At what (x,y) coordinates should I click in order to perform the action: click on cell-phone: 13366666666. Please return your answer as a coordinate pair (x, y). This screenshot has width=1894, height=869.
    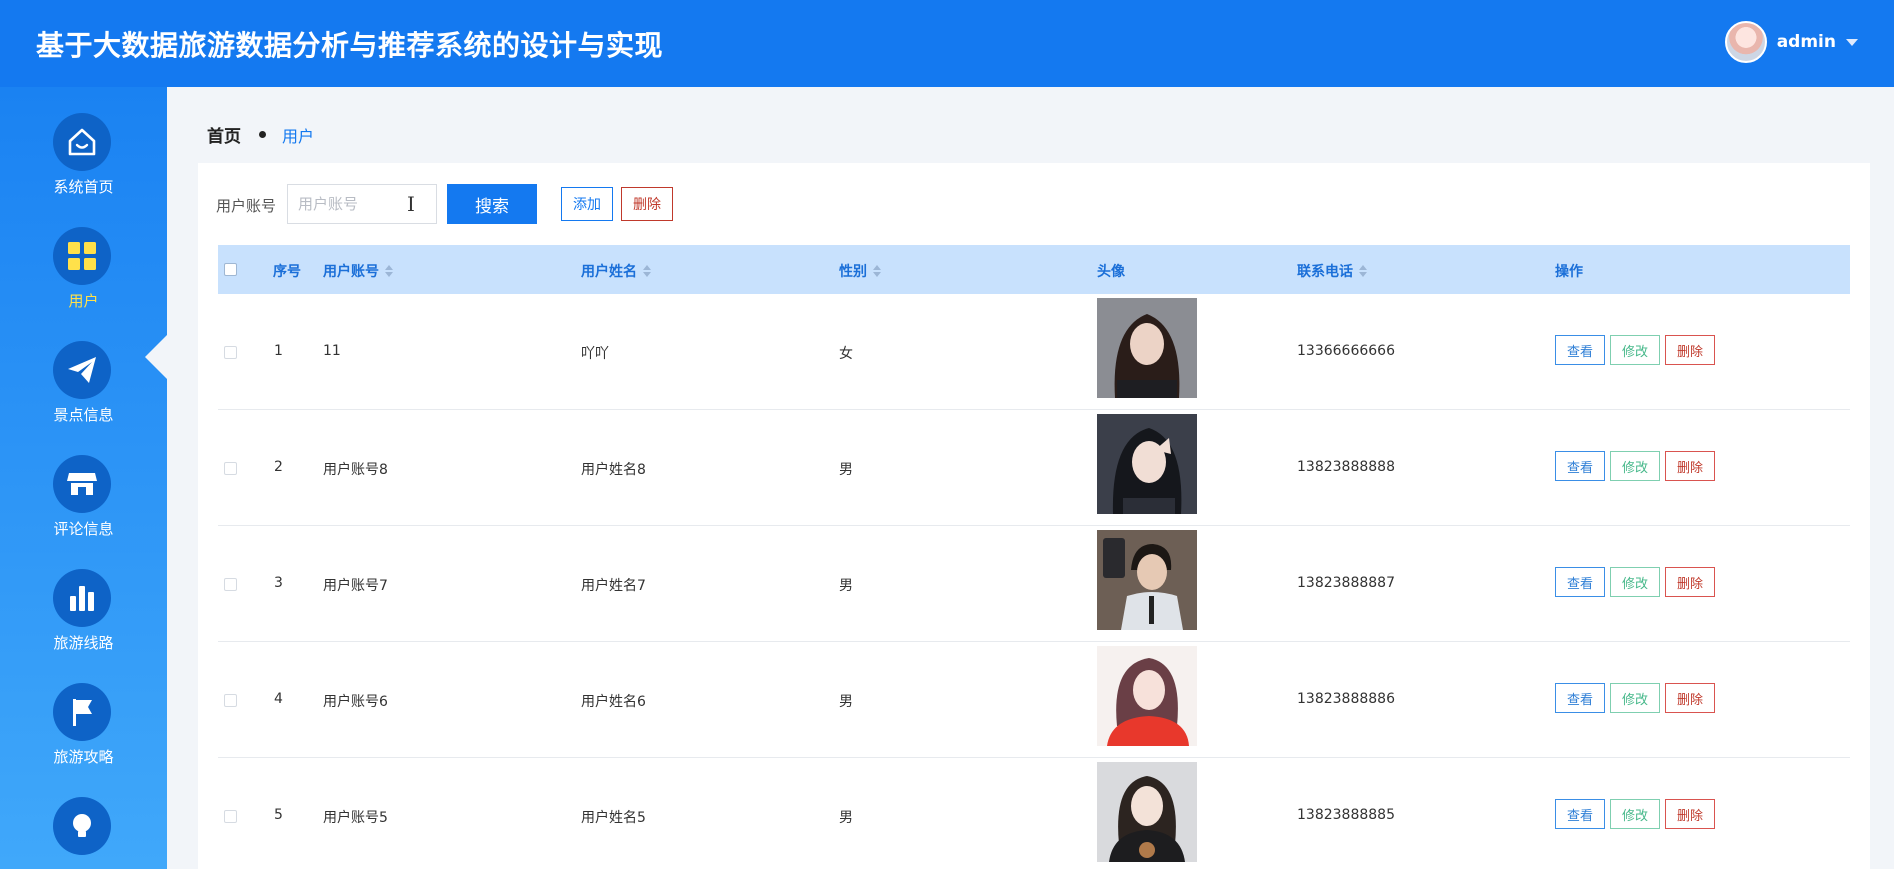
    Looking at the image, I should click on (1346, 351).